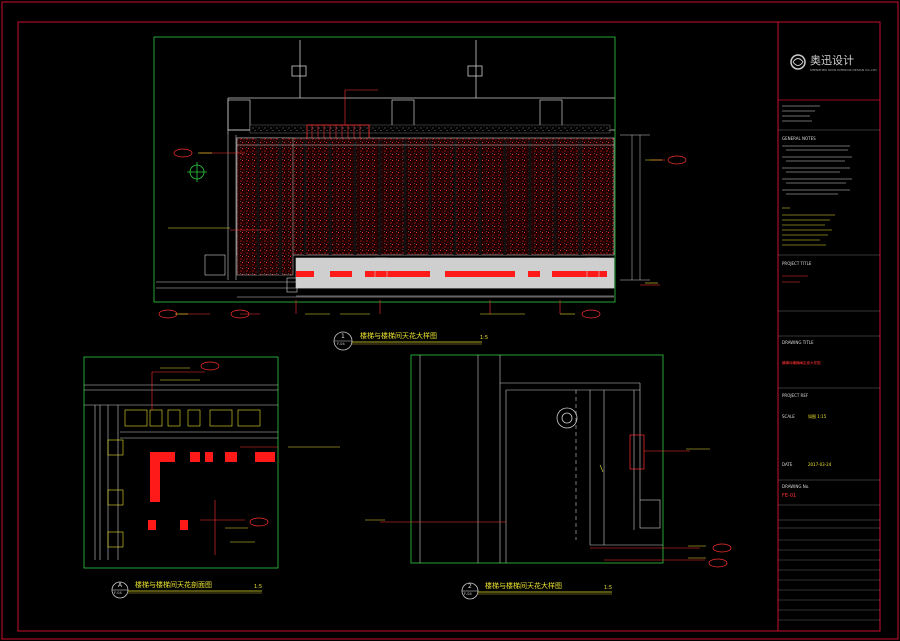 This screenshot has width=900, height=641. Describe the element at coordinates (843, 70) in the screenshot. I see `logo-tagline: SHENZHEN OXUN INTERIOR DESIGN CO.,LTD` at that location.